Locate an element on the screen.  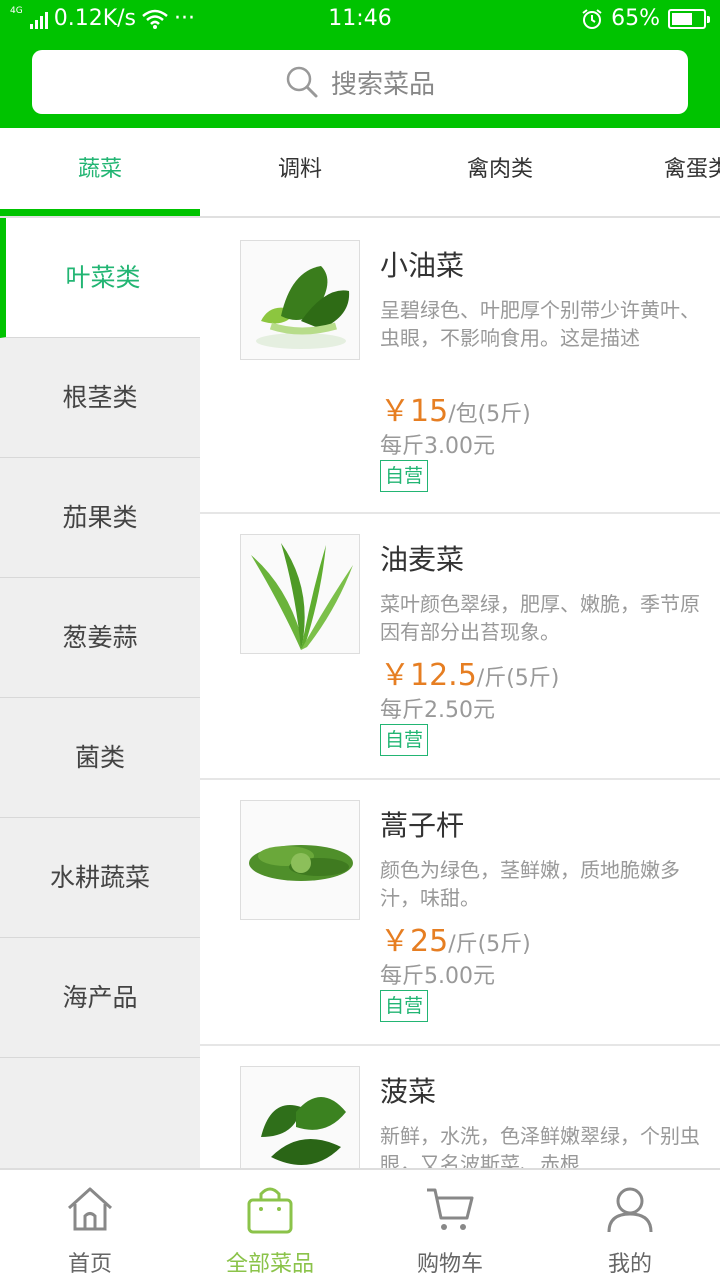
tab-poultry: 禽肉类 is located at coordinates (500, 172).